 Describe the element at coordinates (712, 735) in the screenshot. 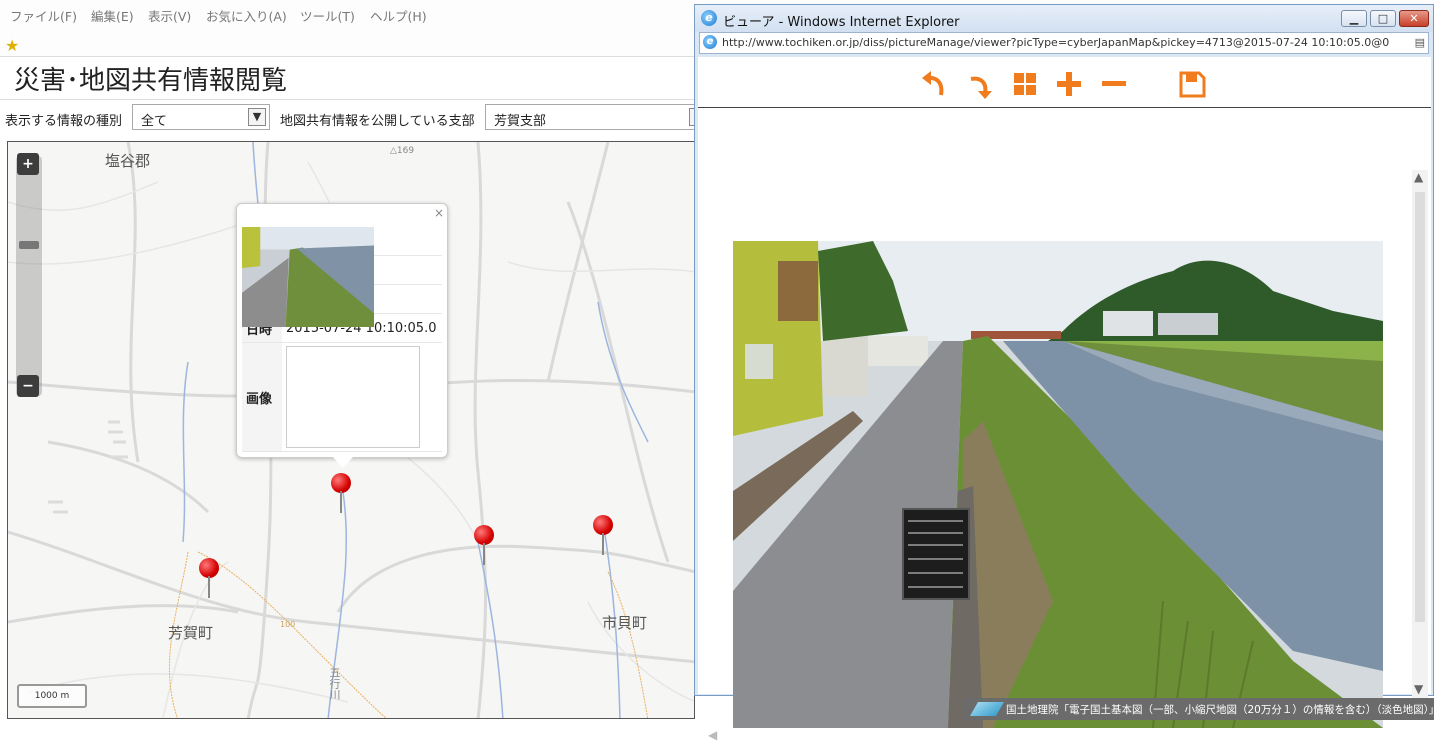

I see `scroll-left-icon: ◀` at that location.